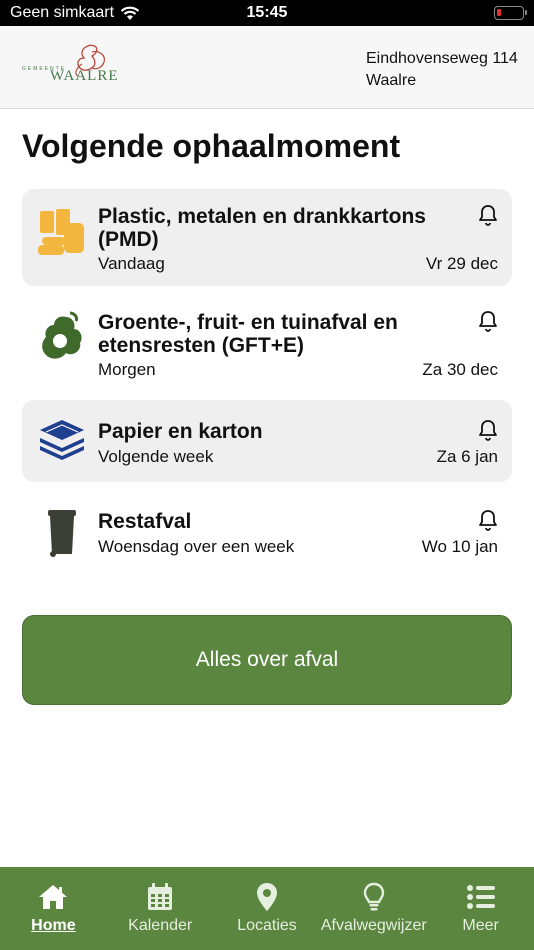  I want to click on pmd-icon, so click(61, 232).